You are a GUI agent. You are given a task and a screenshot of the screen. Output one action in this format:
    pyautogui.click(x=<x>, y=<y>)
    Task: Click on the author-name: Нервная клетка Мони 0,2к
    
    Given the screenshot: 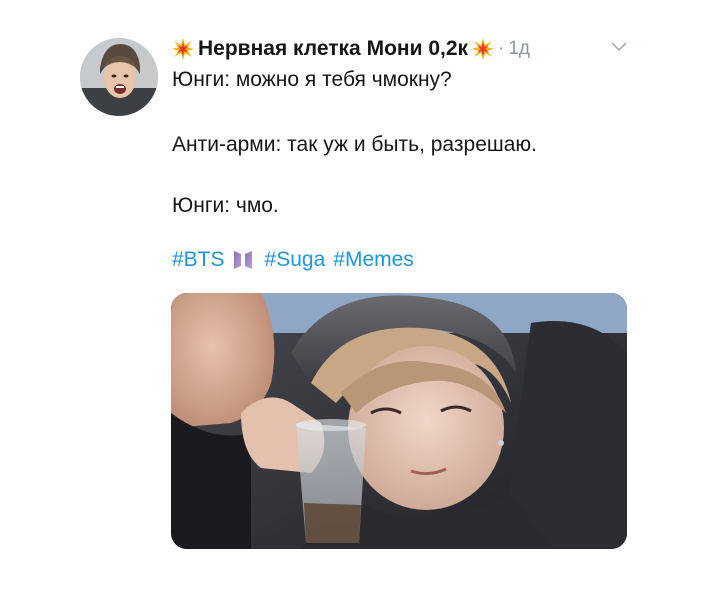 What is the action you would take?
    pyautogui.click(x=333, y=49)
    